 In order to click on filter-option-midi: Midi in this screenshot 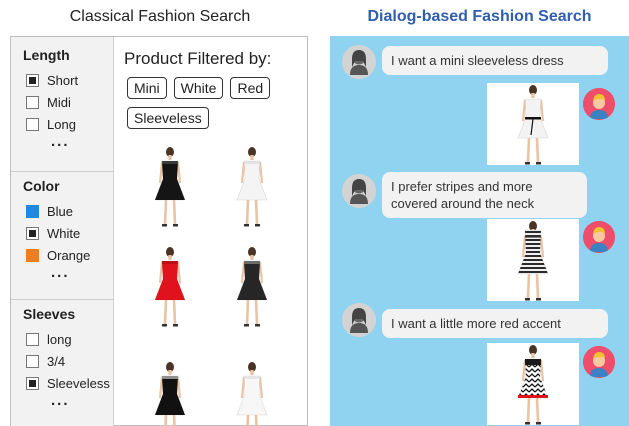, I will do `click(62, 102)`.